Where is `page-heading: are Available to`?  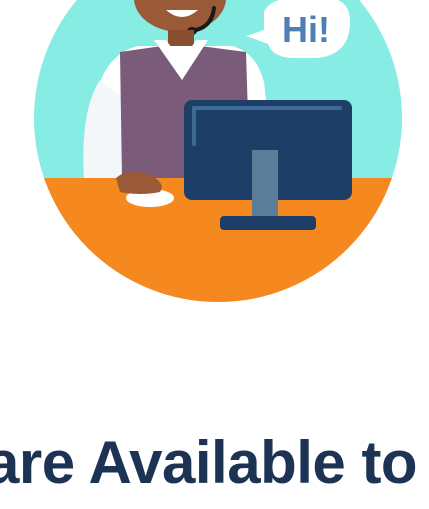 page-heading: are Available to is located at coordinates (209, 462).